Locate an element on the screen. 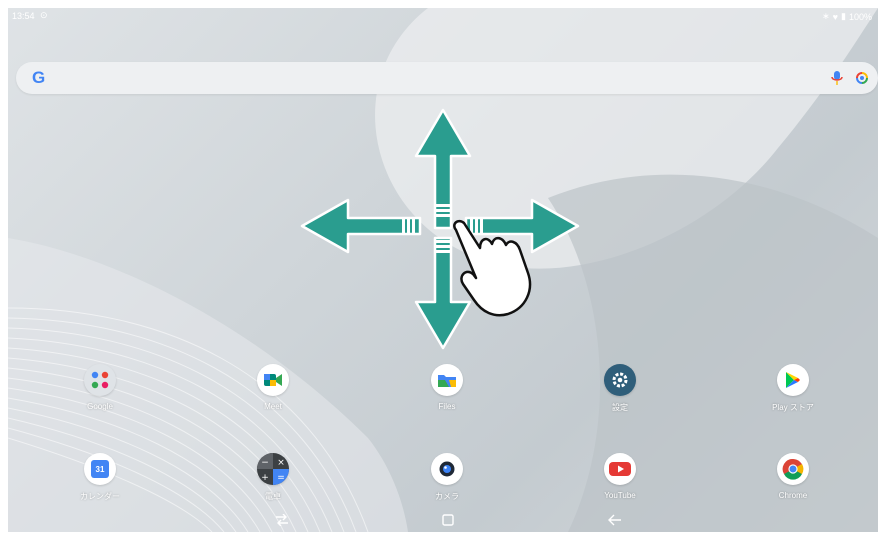 The image size is (882, 536). navigation-bar is located at coordinates (443, 519).